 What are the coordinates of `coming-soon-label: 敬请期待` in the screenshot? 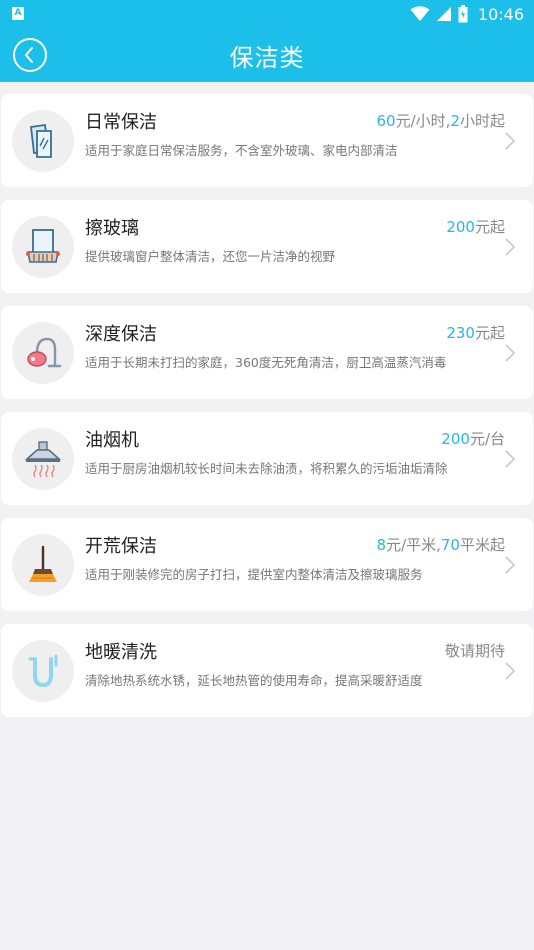 It's located at (474, 651).